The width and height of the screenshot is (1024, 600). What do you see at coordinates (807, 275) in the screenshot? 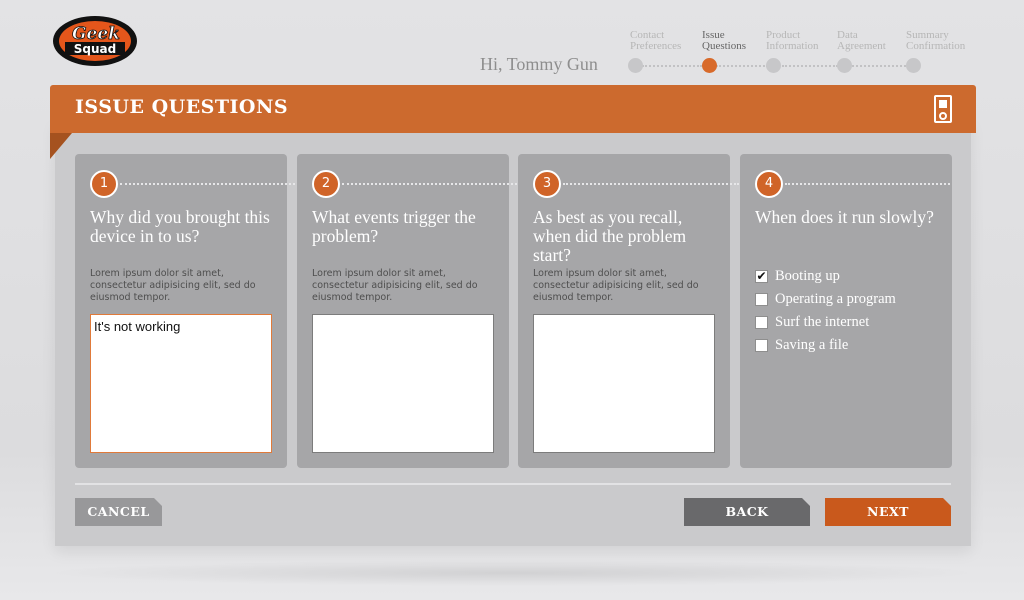
I see `option-label: Booting up` at bounding box center [807, 275].